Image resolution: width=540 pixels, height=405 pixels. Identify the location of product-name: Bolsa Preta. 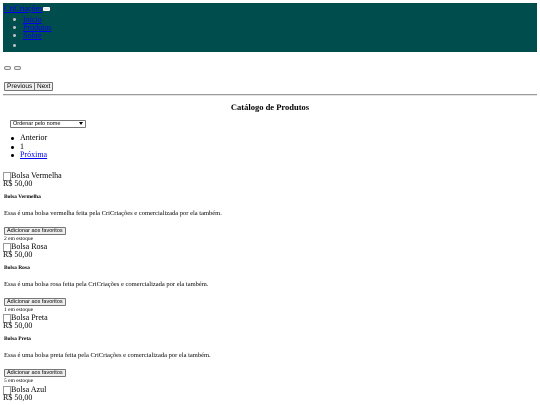
(17, 339).